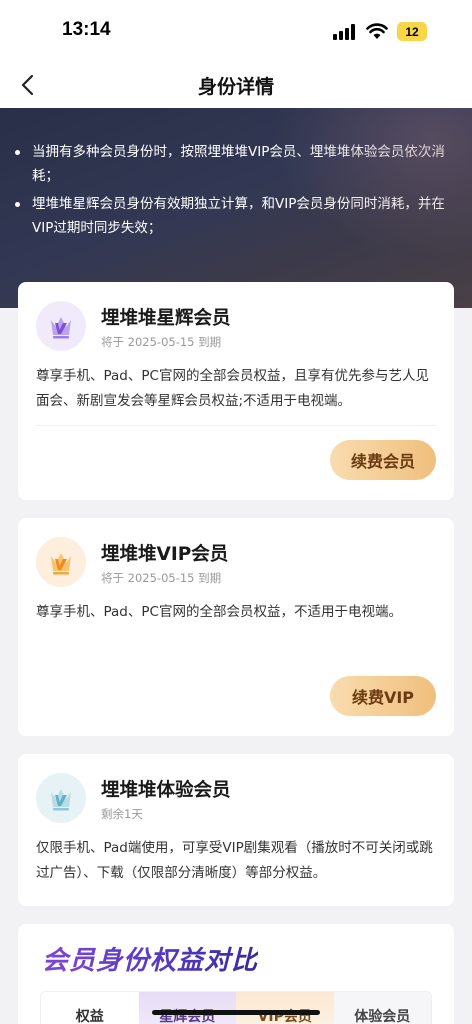  What do you see at coordinates (219, 612) in the screenshot?
I see `card-description: 尊享手机、Pad、PC官网的全部会员权益，不适用于电视端。` at bounding box center [219, 612].